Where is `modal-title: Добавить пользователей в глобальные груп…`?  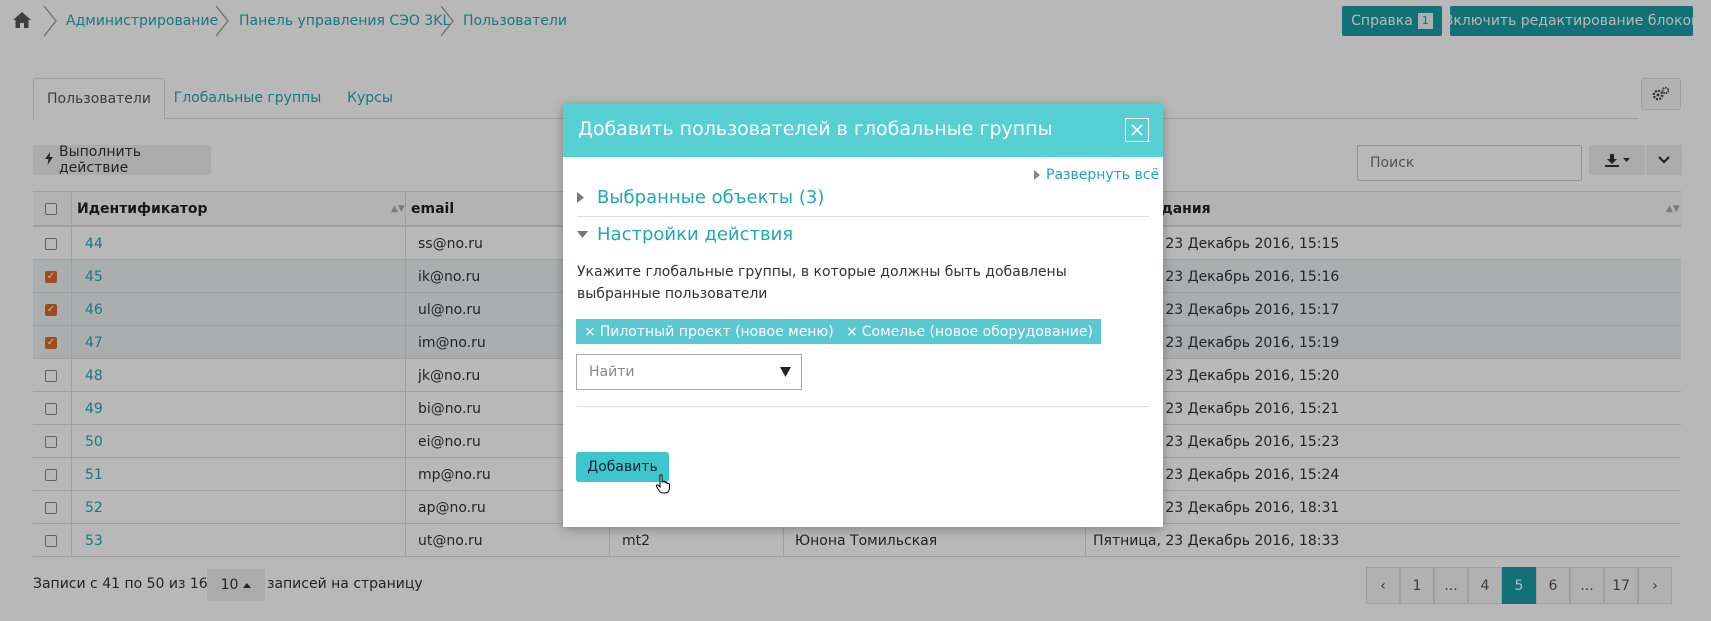
modal-title: Добавить пользователей в глобальные груп… is located at coordinates (815, 129).